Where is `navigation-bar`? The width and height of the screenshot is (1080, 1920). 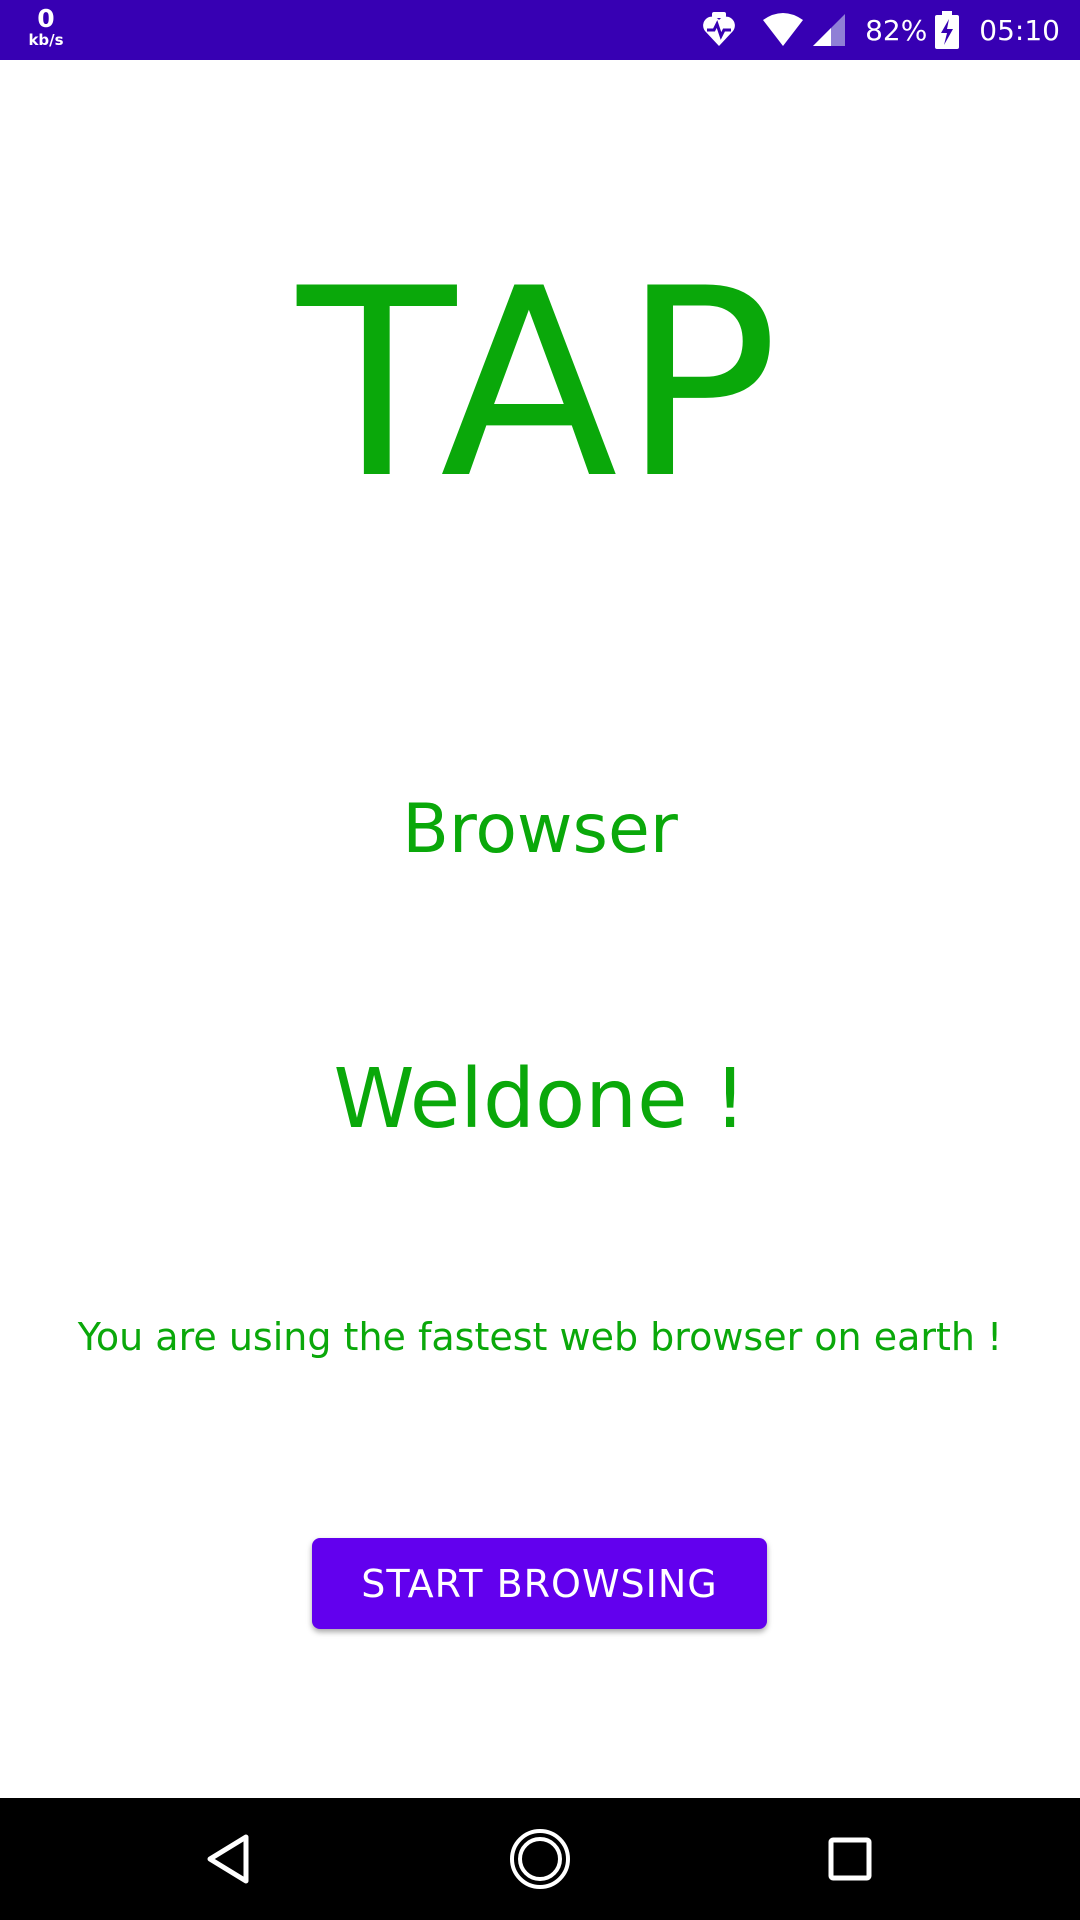 navigation-bar is located at coordinates (540, 1859).